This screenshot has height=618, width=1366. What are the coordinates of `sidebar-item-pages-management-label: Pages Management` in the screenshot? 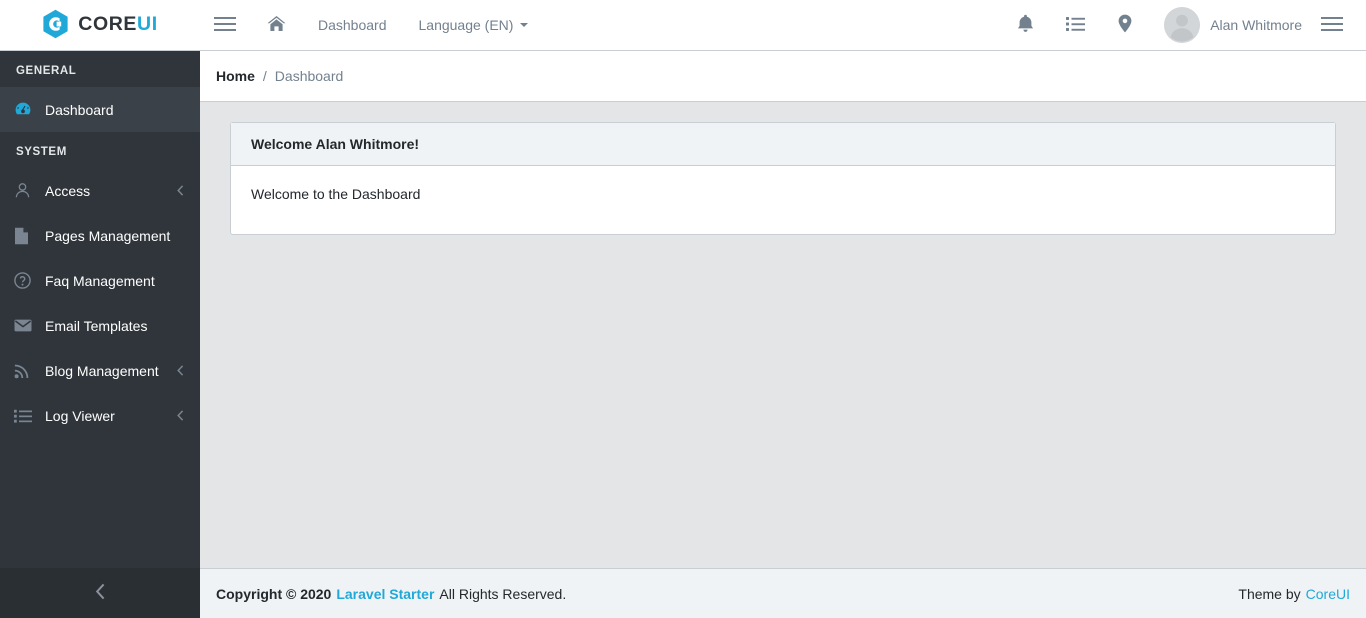 It's located at (108, 235).